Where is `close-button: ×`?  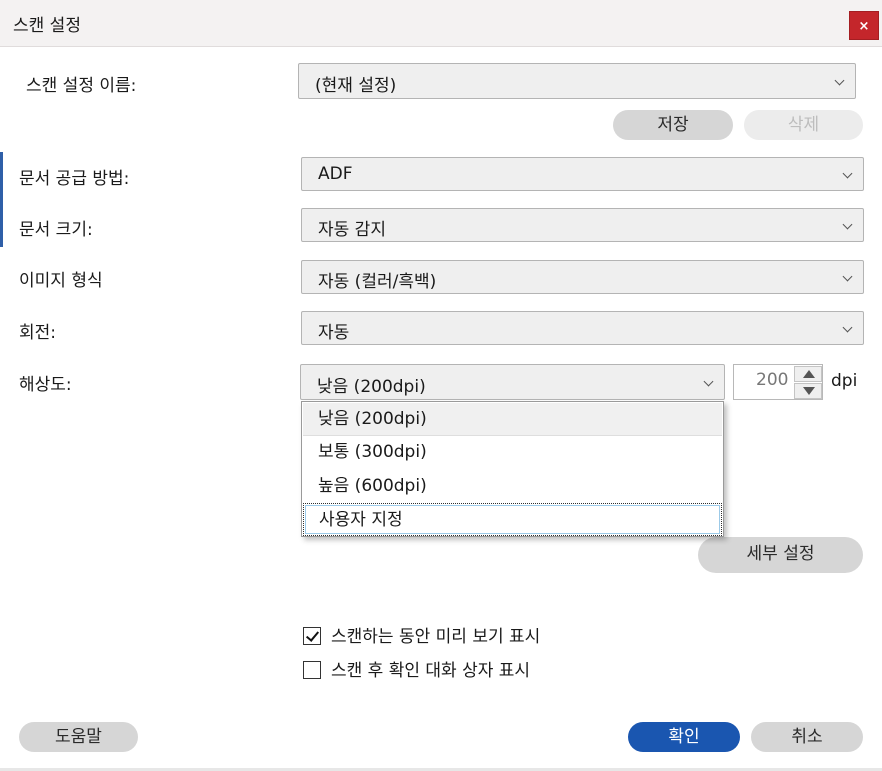
close-button: × is located at coordinates (864, 25).